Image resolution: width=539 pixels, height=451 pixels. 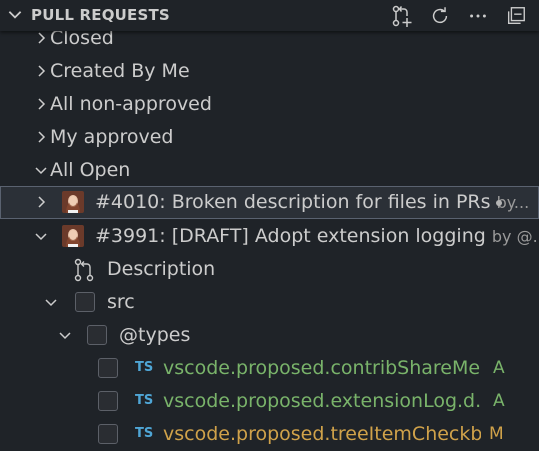 What do you see at coordinates (269, 335) in the screenshot?
I see `folder-item-types: @types` at bounding box center [269, 335].